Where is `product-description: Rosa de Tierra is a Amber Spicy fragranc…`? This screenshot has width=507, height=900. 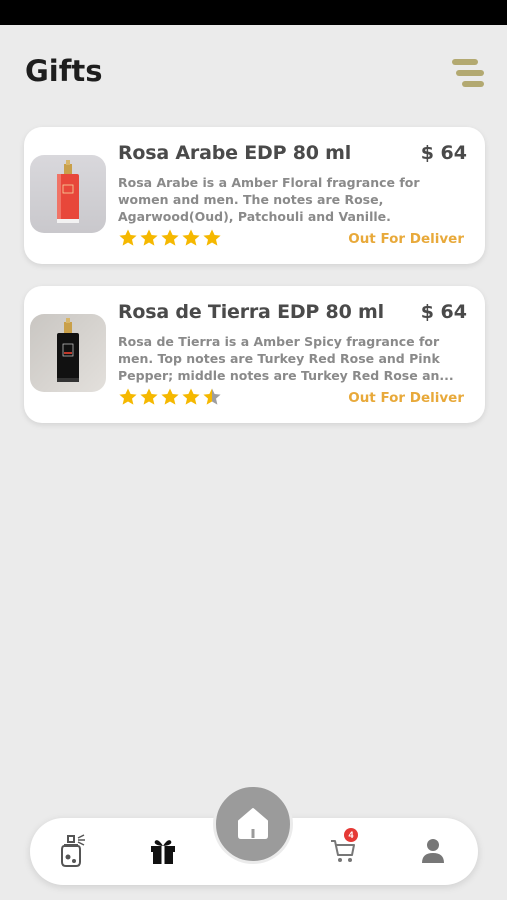
product-description: Rosa de Tierra is a Amber Spicy fragranc… is located at coordinates (286, 358).